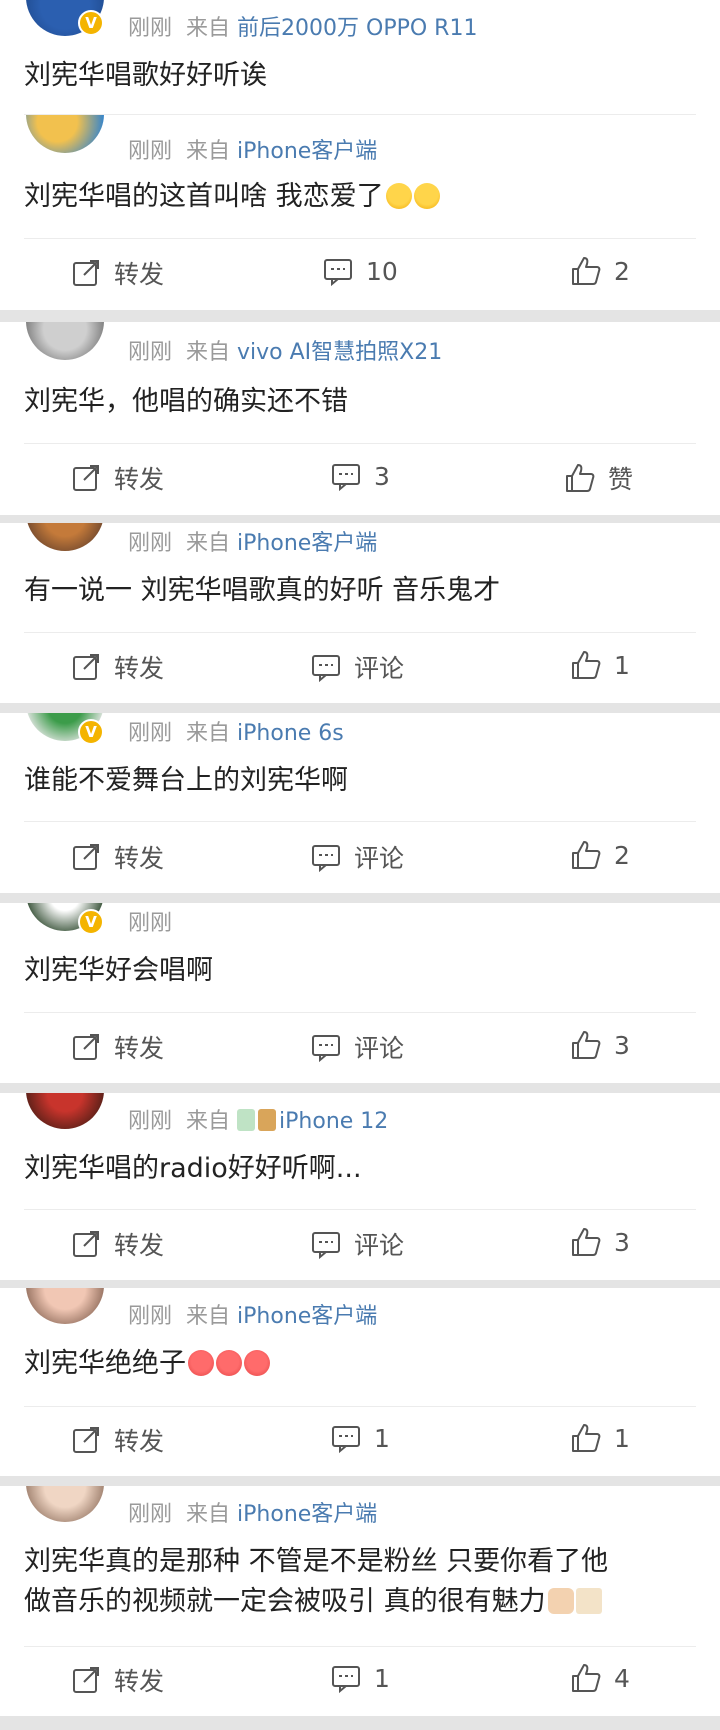 The width and height of the screenshot is (720, 1730). What do you see at coordinates (360, 418) in the screenshot?
I see `comment-card: 刚刚 来自 vivo AI智慧拍照X21 刘宪华，他唱的确实还不错 转发 3 赞` at bounding box center [360, 418].